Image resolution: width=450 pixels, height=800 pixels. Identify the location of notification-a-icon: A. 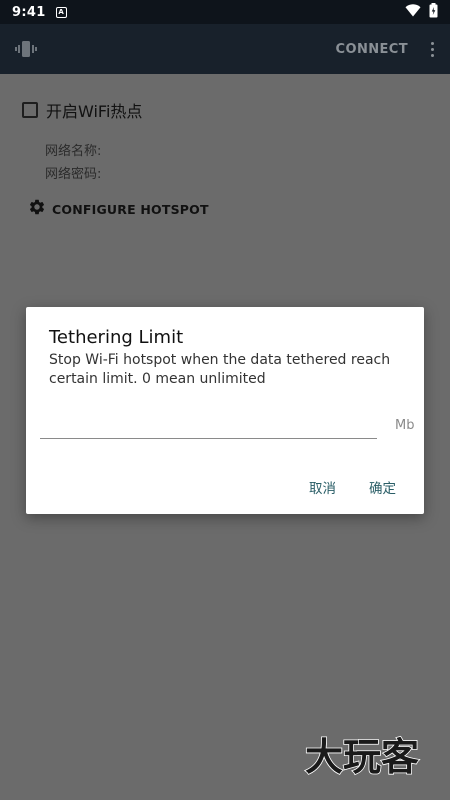
(61, 12).